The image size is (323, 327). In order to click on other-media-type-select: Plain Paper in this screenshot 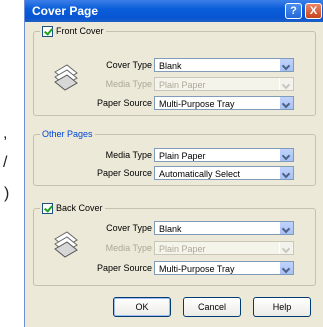, I will do `click(224, 155)`.